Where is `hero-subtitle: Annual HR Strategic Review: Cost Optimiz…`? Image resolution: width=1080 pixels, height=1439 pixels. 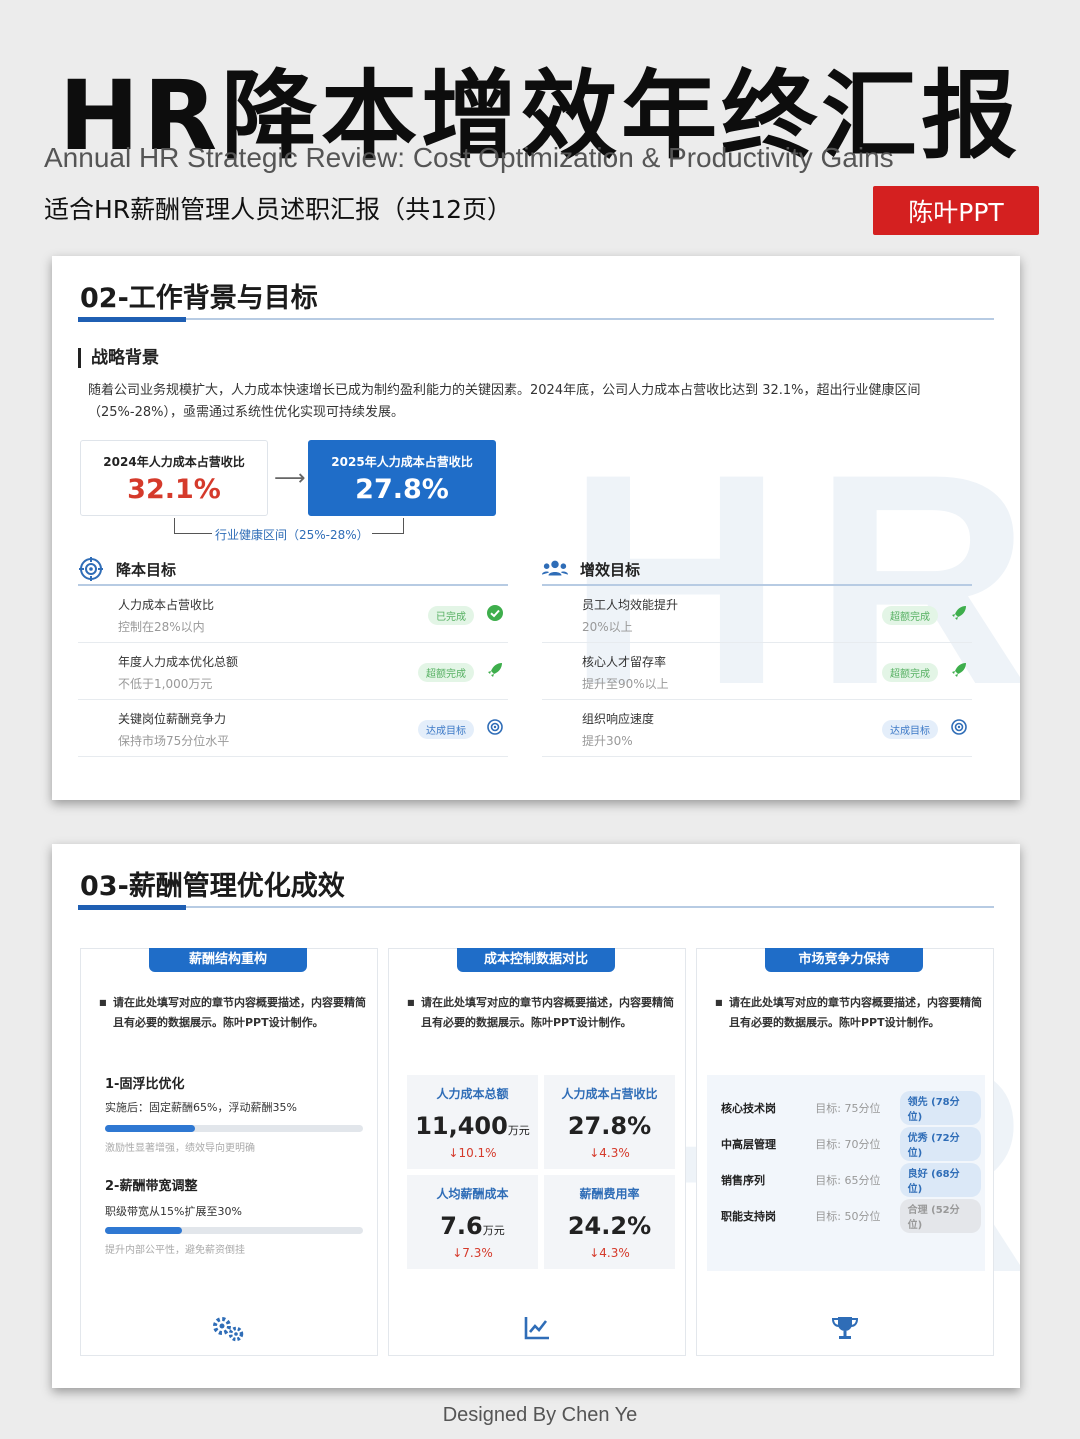 hero-subtitle: Annual HR Strategic Review: Cost Optimiz… is located at coordinates (469, 157).